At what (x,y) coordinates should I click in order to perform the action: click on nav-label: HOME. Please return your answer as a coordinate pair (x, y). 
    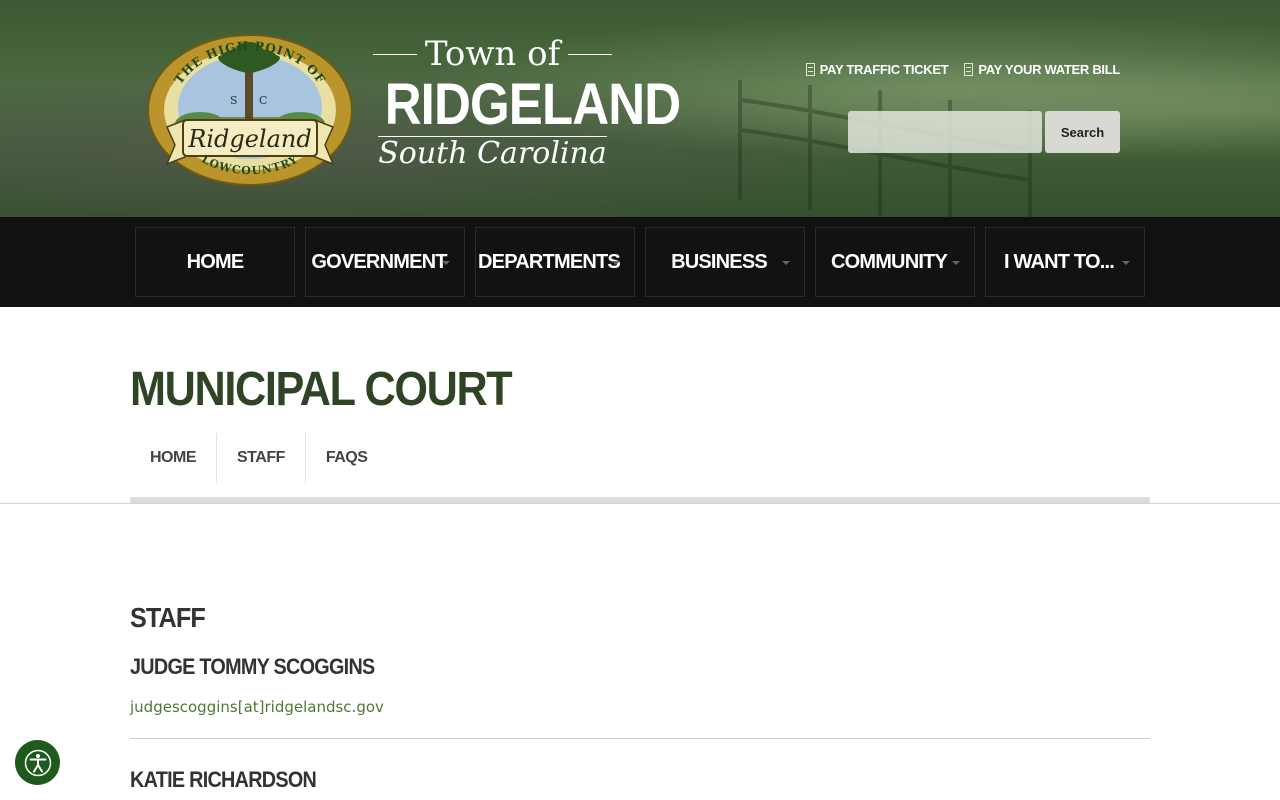
    Looking at the image, I should click on (215, 261).